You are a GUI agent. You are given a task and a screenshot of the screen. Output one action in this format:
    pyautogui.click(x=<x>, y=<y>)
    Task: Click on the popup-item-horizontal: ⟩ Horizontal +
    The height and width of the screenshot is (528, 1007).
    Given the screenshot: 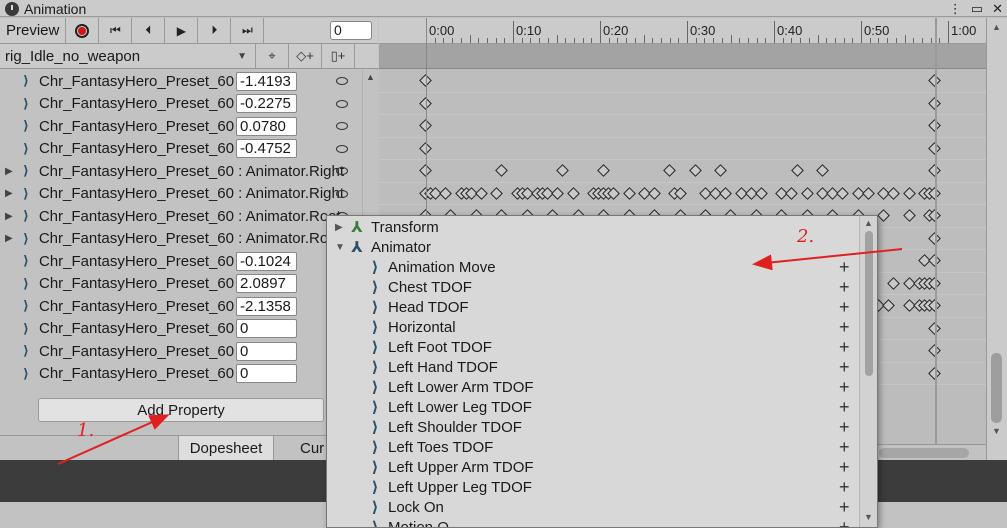 What is the action you would take?
    pyautogui.click(x=593, y=327)
    